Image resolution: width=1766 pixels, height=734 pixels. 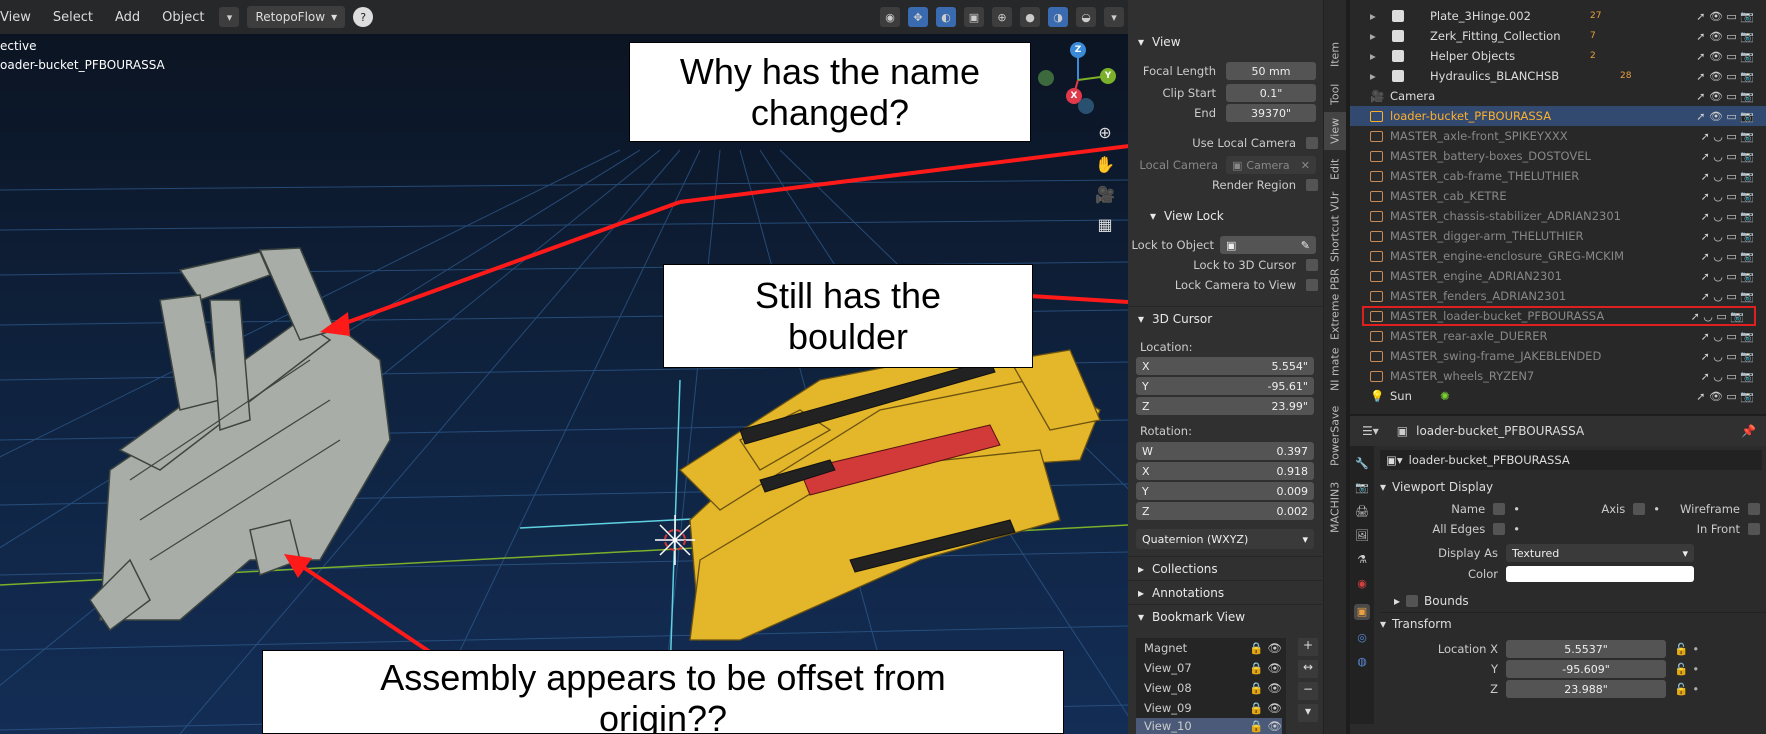 What do you see at coordinates (1335, 94) in the screenshot?
I see `tab-tool: Tool` at bounding box center [1335, 94].